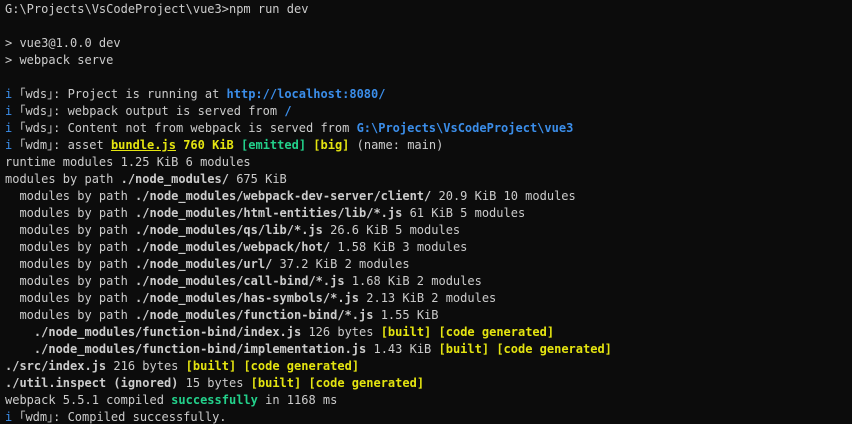 Image resolution: width=852 pixels, height=424 pixels. I want to click on terminal-line: runtime modules 1.25 KiB 6 modules, so click(428, 162).